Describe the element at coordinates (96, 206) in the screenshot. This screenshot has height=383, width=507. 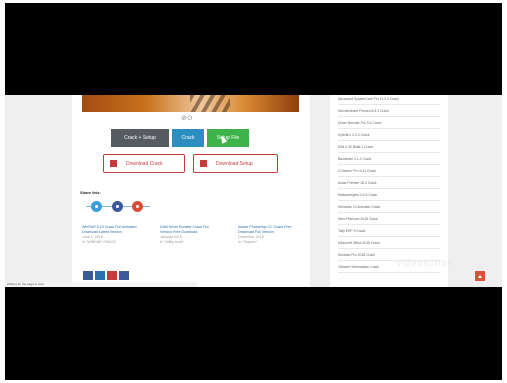
I see `twitter-share-icon` at that location.